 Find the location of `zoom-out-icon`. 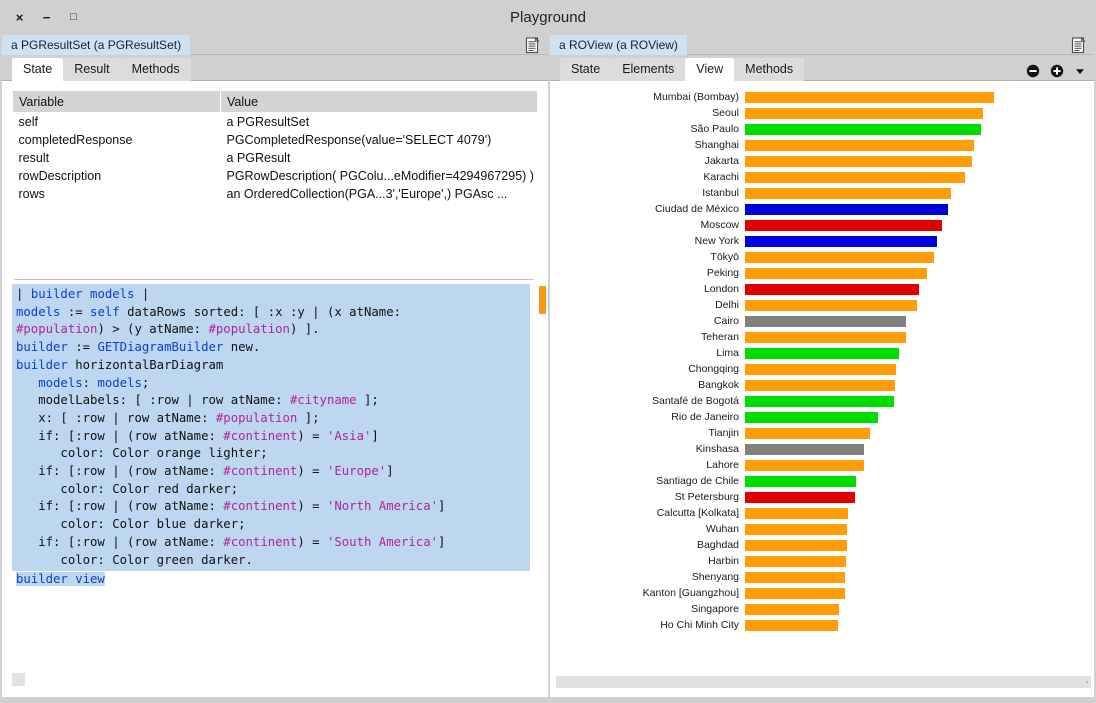

zoom-out-icon is located at coordinates (1033, 71).